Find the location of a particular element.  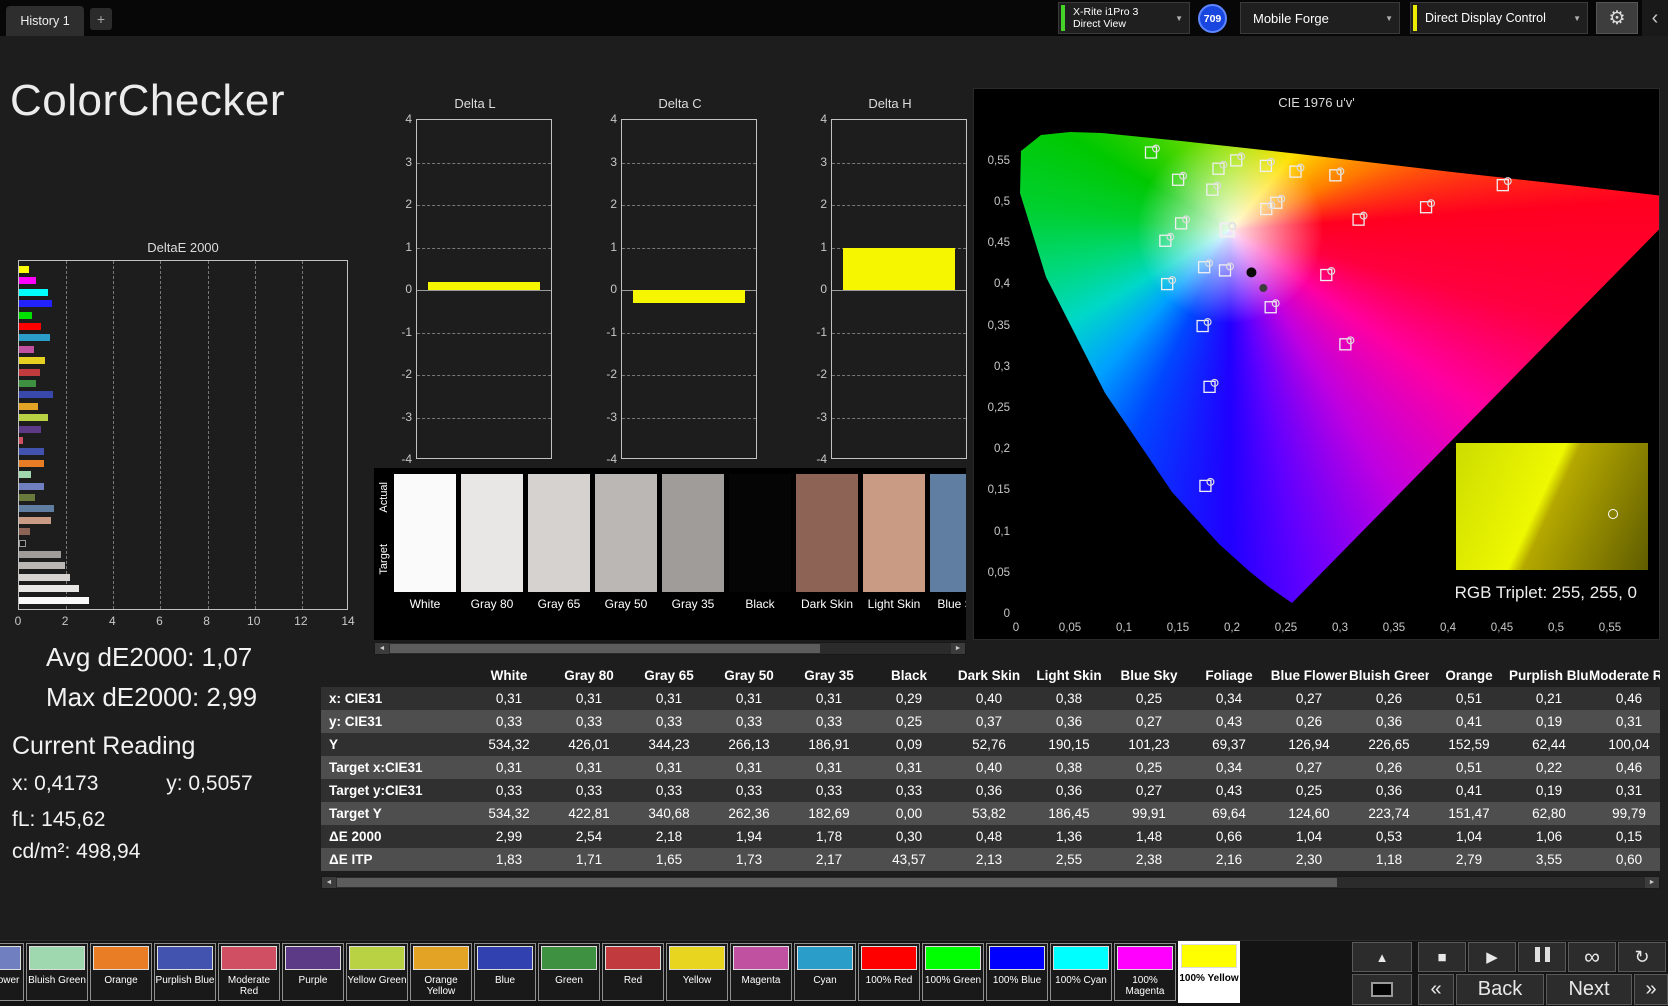

patch-button-yellow-green: Yellow Green is located at coordinates (377, 972).